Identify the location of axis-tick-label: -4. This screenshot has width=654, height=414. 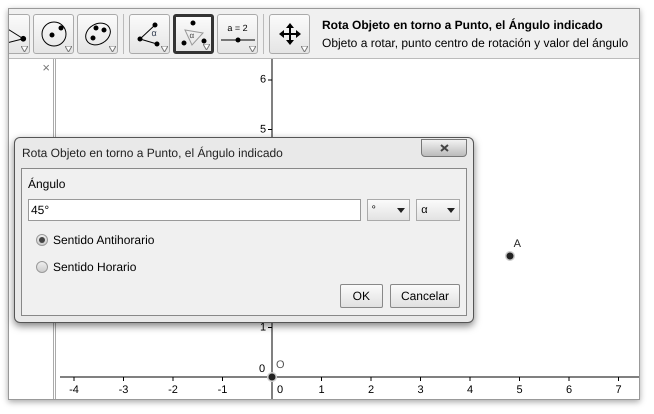
(74, 390).